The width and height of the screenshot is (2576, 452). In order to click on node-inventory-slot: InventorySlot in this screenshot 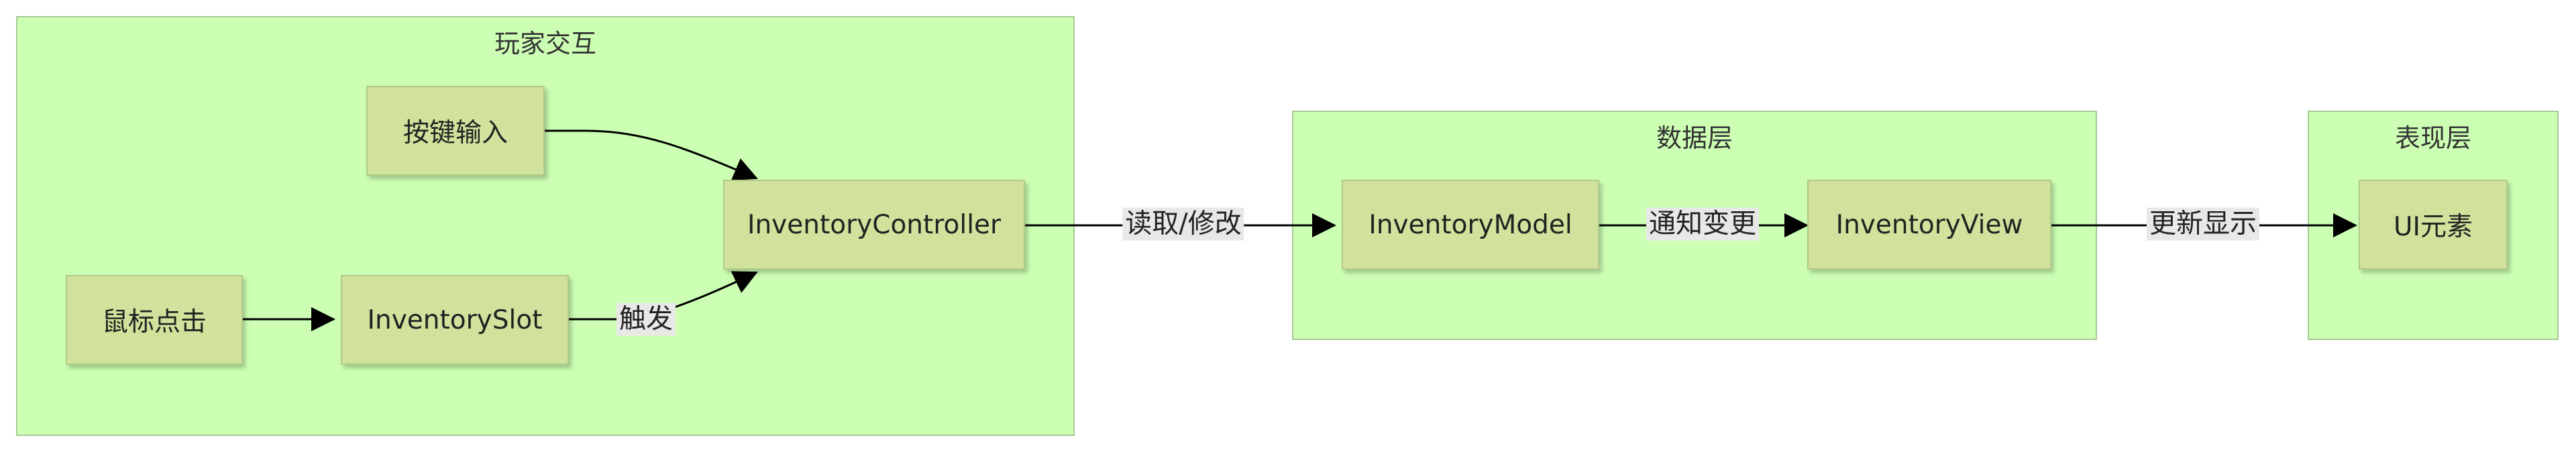, I will do `click(455, 320)`.